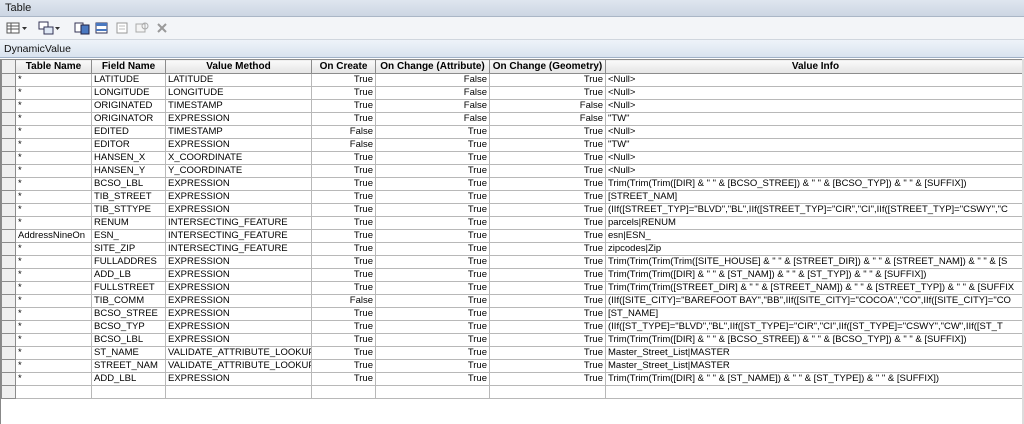 This screenshot has width=1024, height=424. What do you see at coordinates (128, 171) in the screenshot?
I see `field-name-cell: HANSEN_Y` at bounding box center [128, 171].